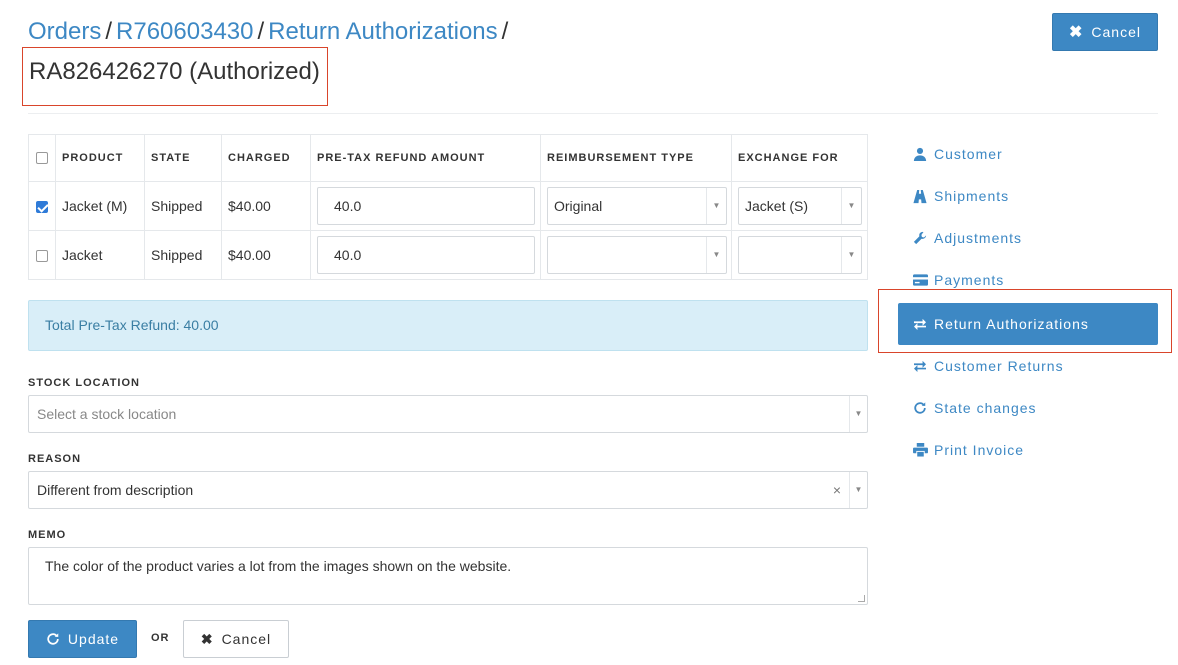 The height and width of the screenshot is (665, 1178). I want to click on page-title-highlight: RA826426270 (Authorized), so click(175, 76).